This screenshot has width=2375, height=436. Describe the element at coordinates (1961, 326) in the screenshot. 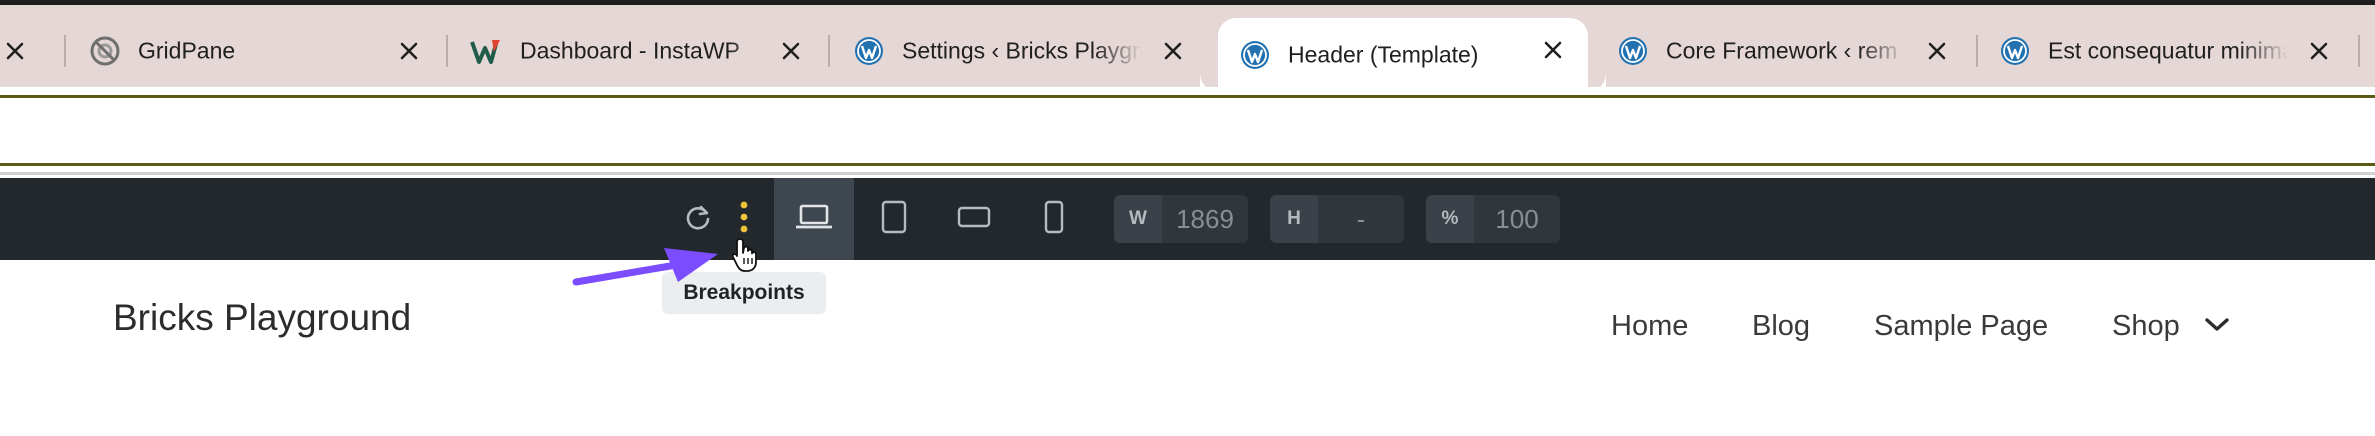

I see `nav-item-sample-page: Sample Page` at that location.